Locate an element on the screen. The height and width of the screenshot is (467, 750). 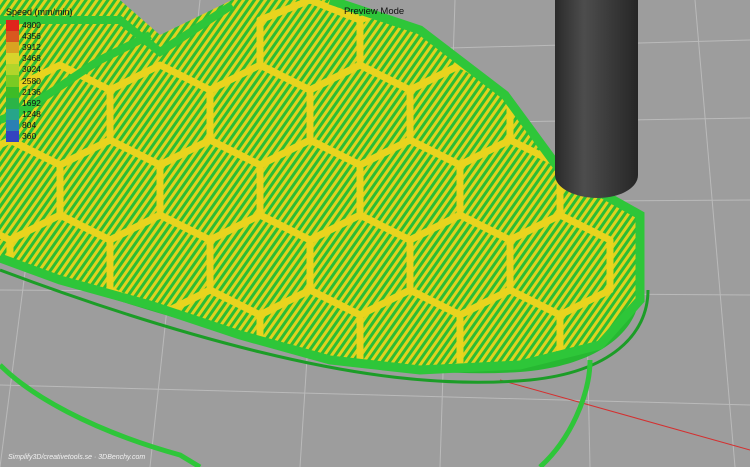
legend-entry: 1692 is located at coordinates (39, 103).